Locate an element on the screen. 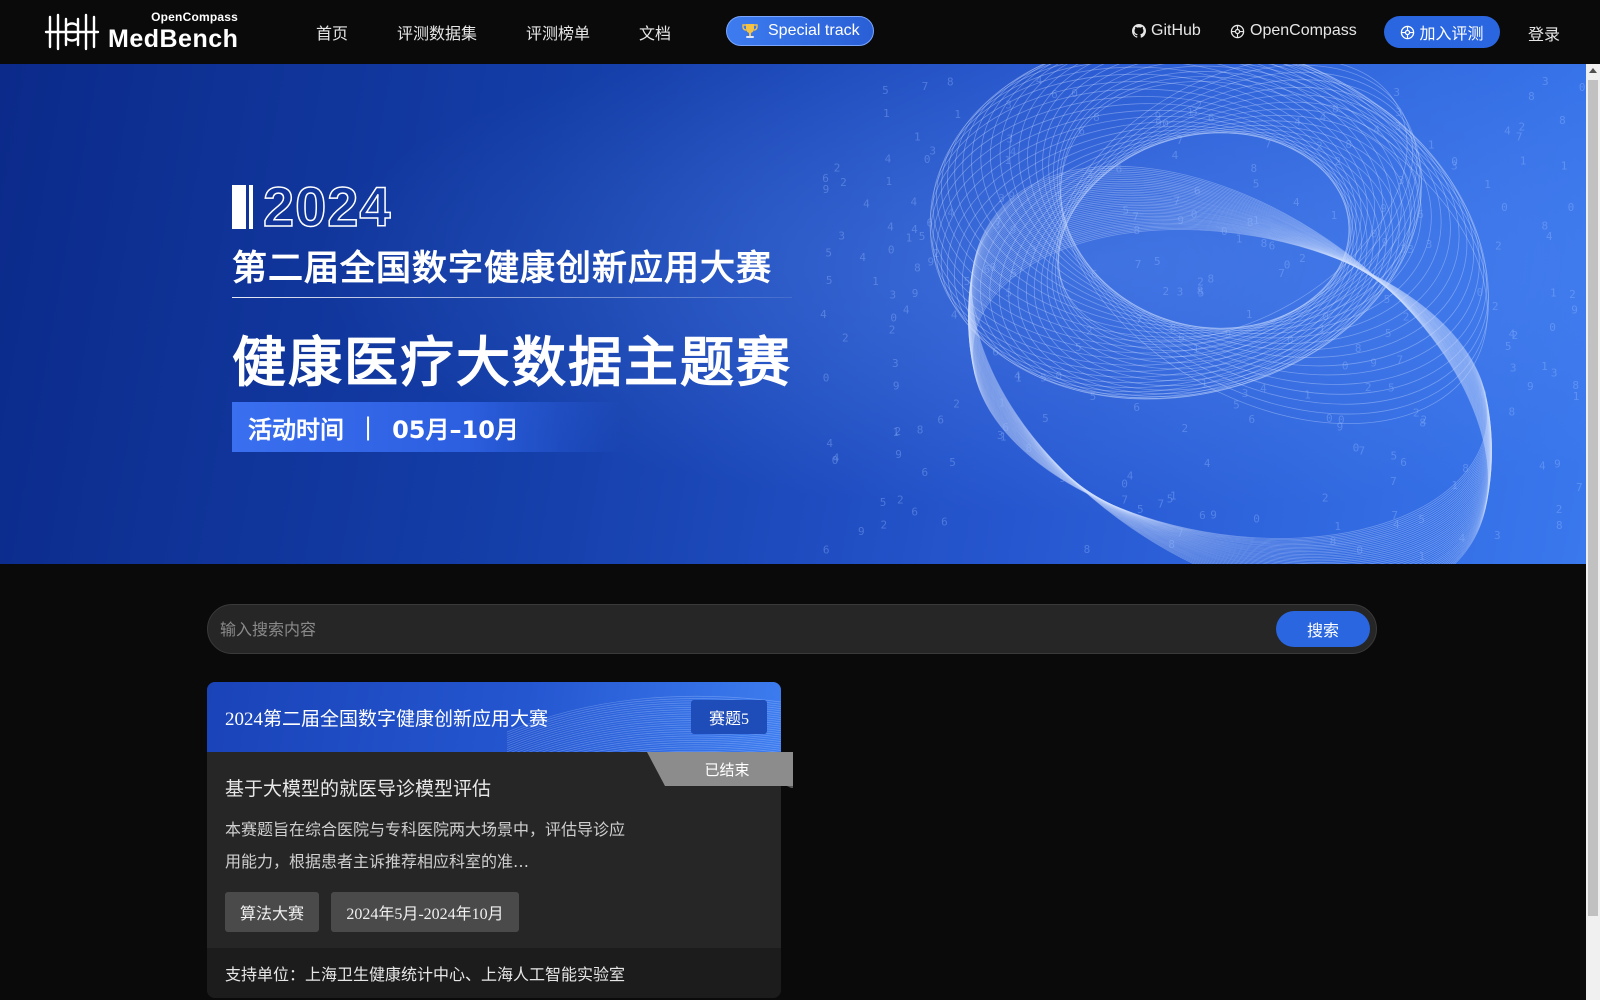 Image resolution: width=1600 pixels, height=1000 pixels. tag-category: 算法大赛 is located at coordinates (272, 912).